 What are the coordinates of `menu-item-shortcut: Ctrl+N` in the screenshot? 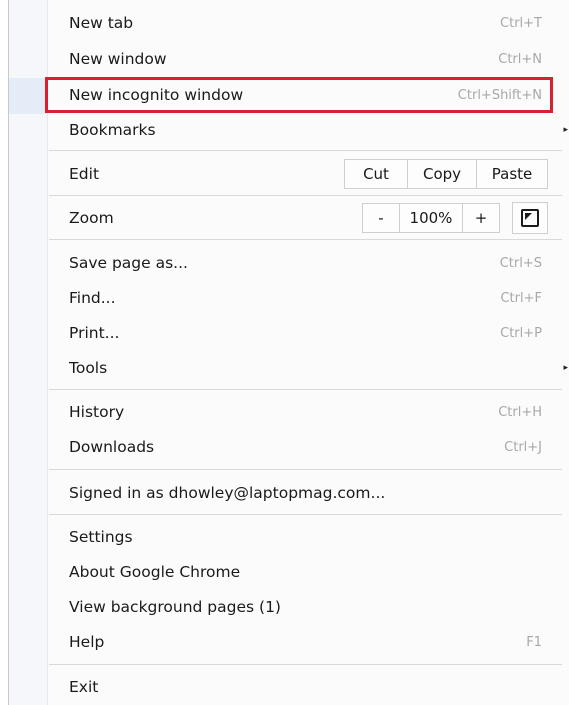 It's located at (520, 59).